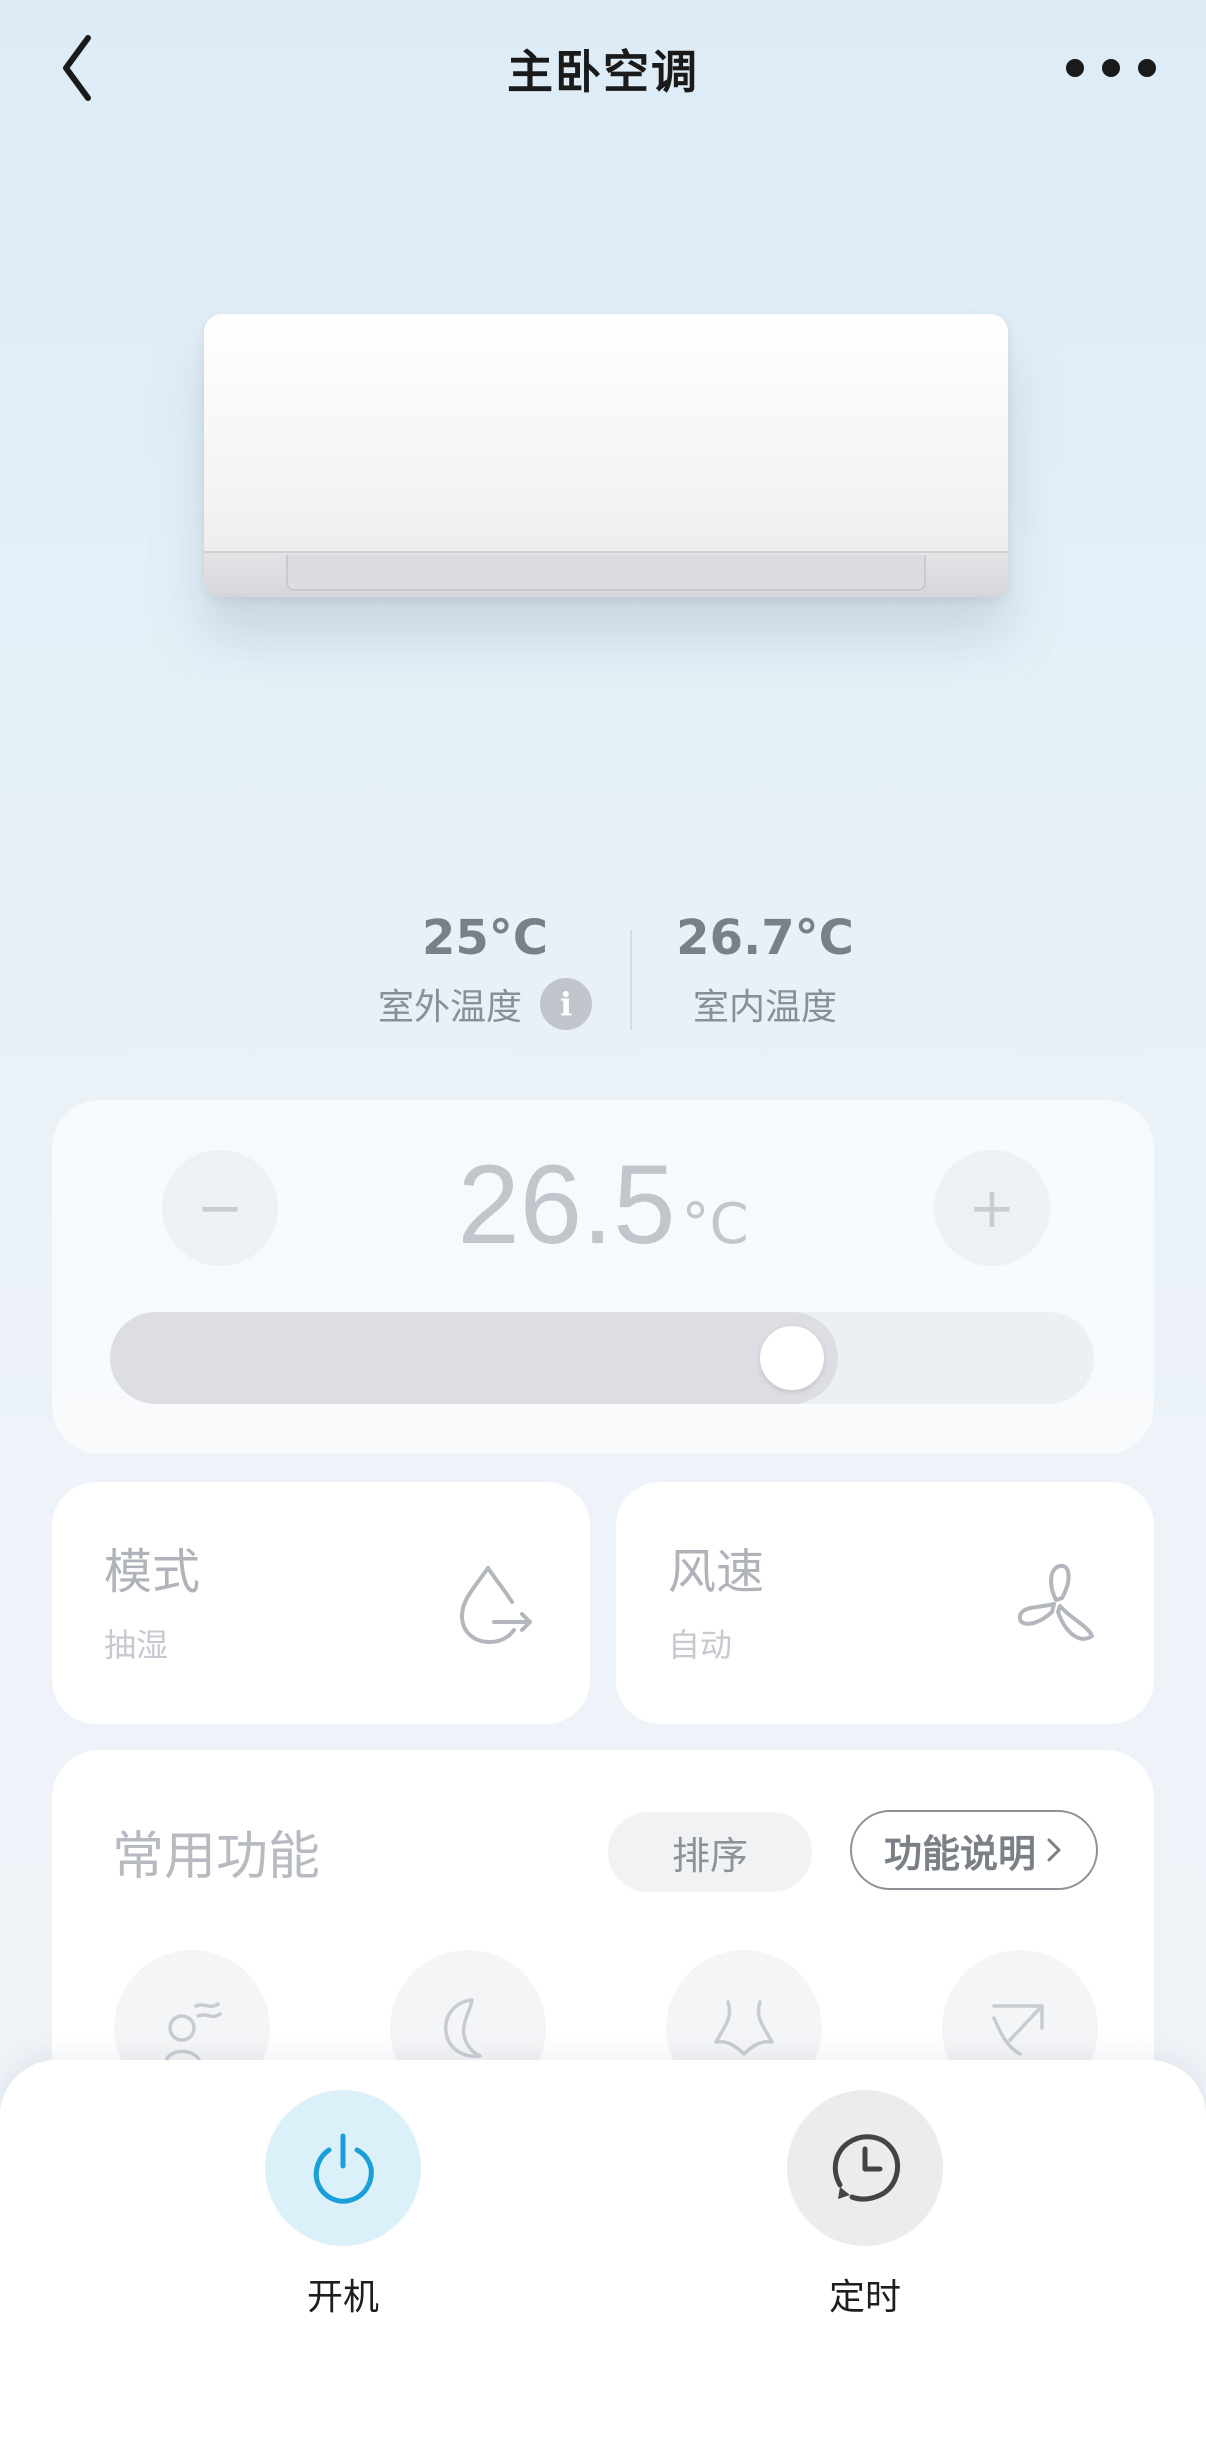 This screenshot has height=2437, width=1206. What do you see at coordinates (321, 1603) in the screenshot?
I see `mode-tile: 模式 抽湿` at bounding box center [321, 1603].